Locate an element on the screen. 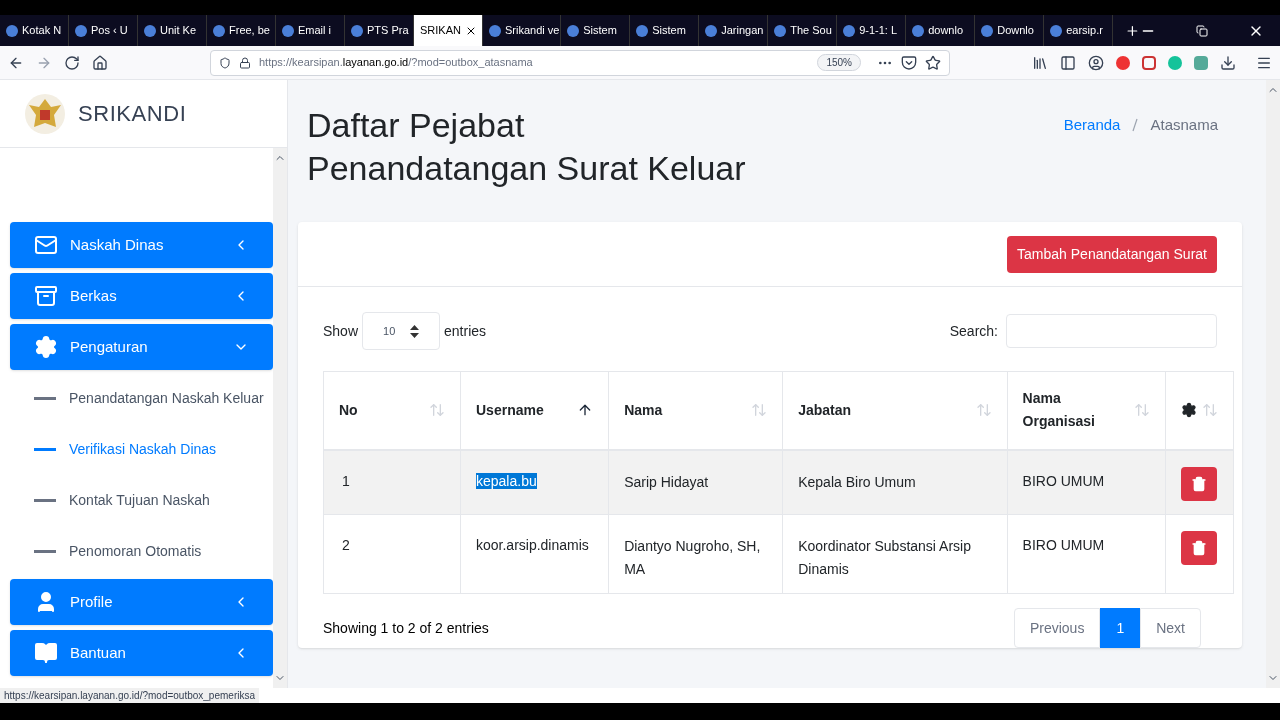 This screenshot has width=1280, height=720. restore-icon is located at coordinates (1202, 30).